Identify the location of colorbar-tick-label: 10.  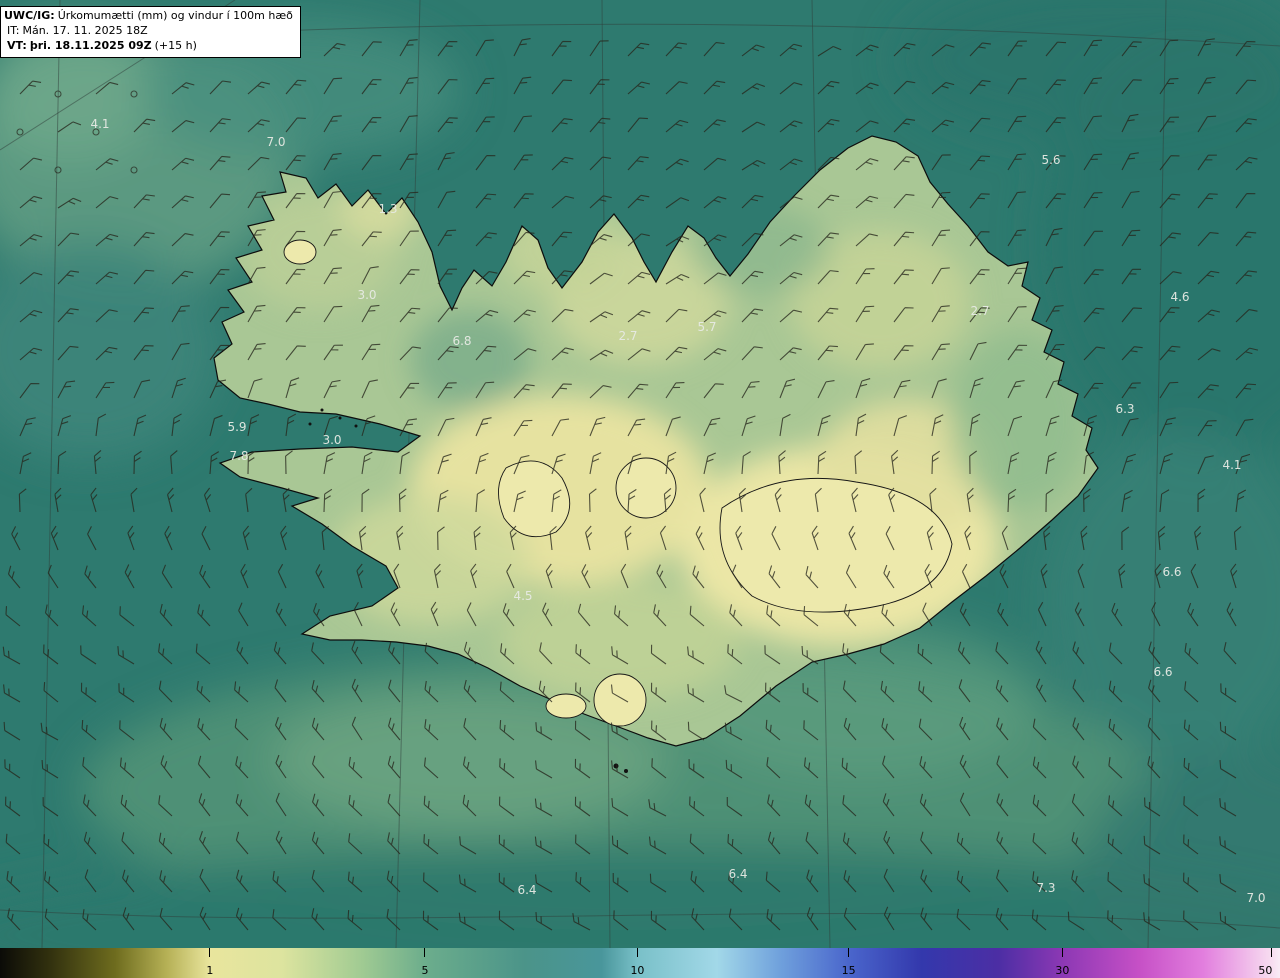
(637, 970).